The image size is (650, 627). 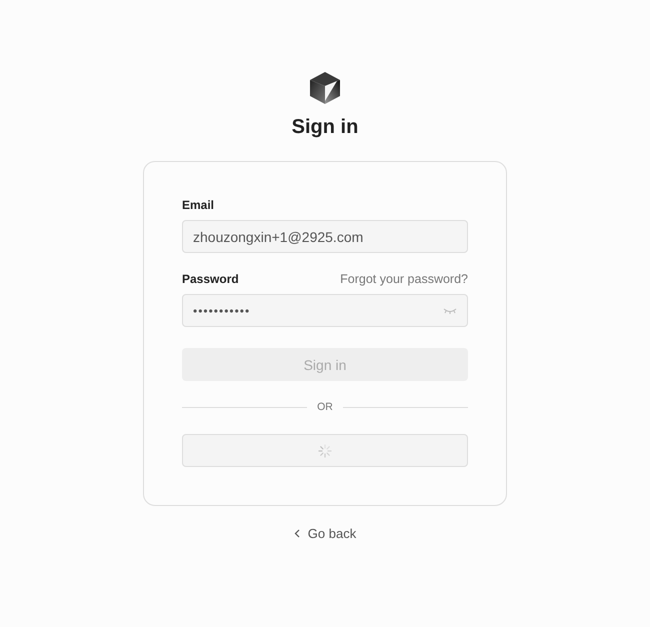 What do you see at coordinates (297, 533) in the screenshot?
I see `chevron-left-icon` at bounding box center [297, 533].